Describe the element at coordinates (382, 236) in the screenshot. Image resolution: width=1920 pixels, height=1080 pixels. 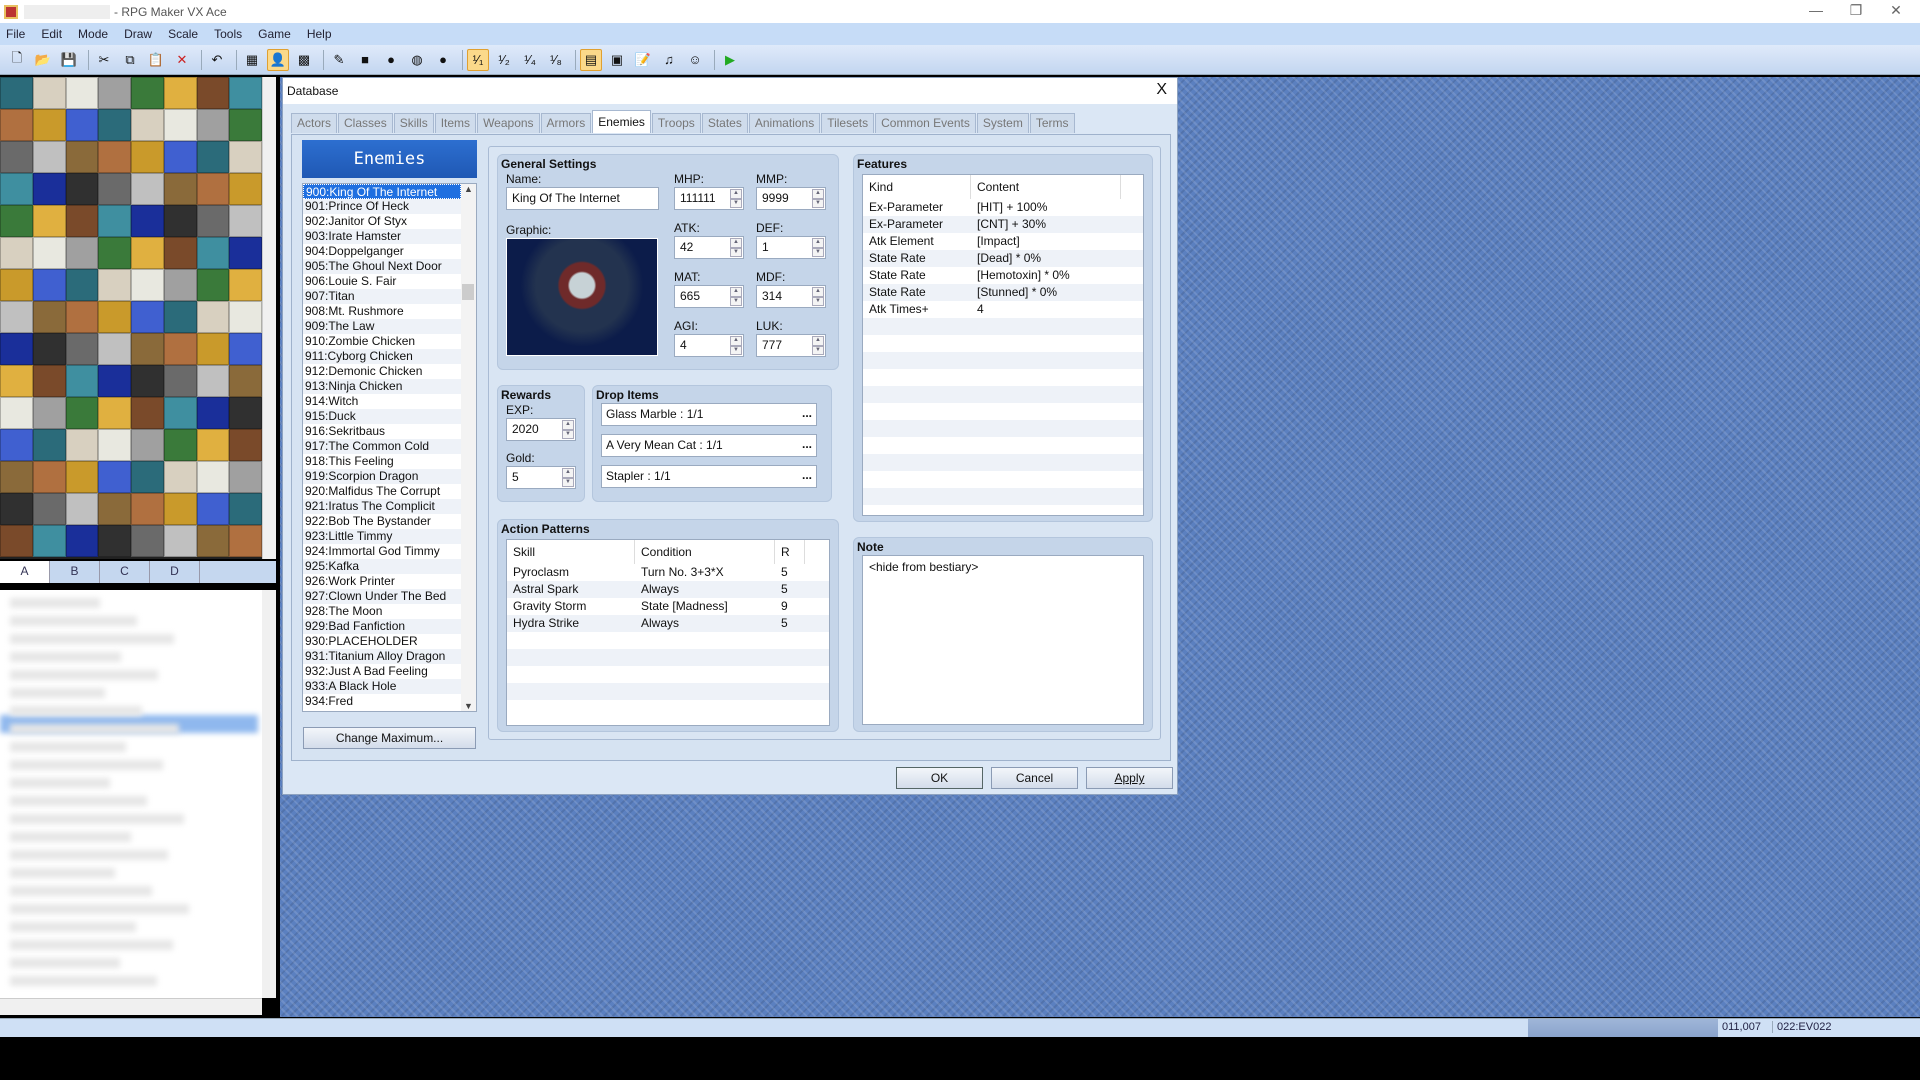
I see `enemy-list-item: 903:Irate Hamster` at that location.